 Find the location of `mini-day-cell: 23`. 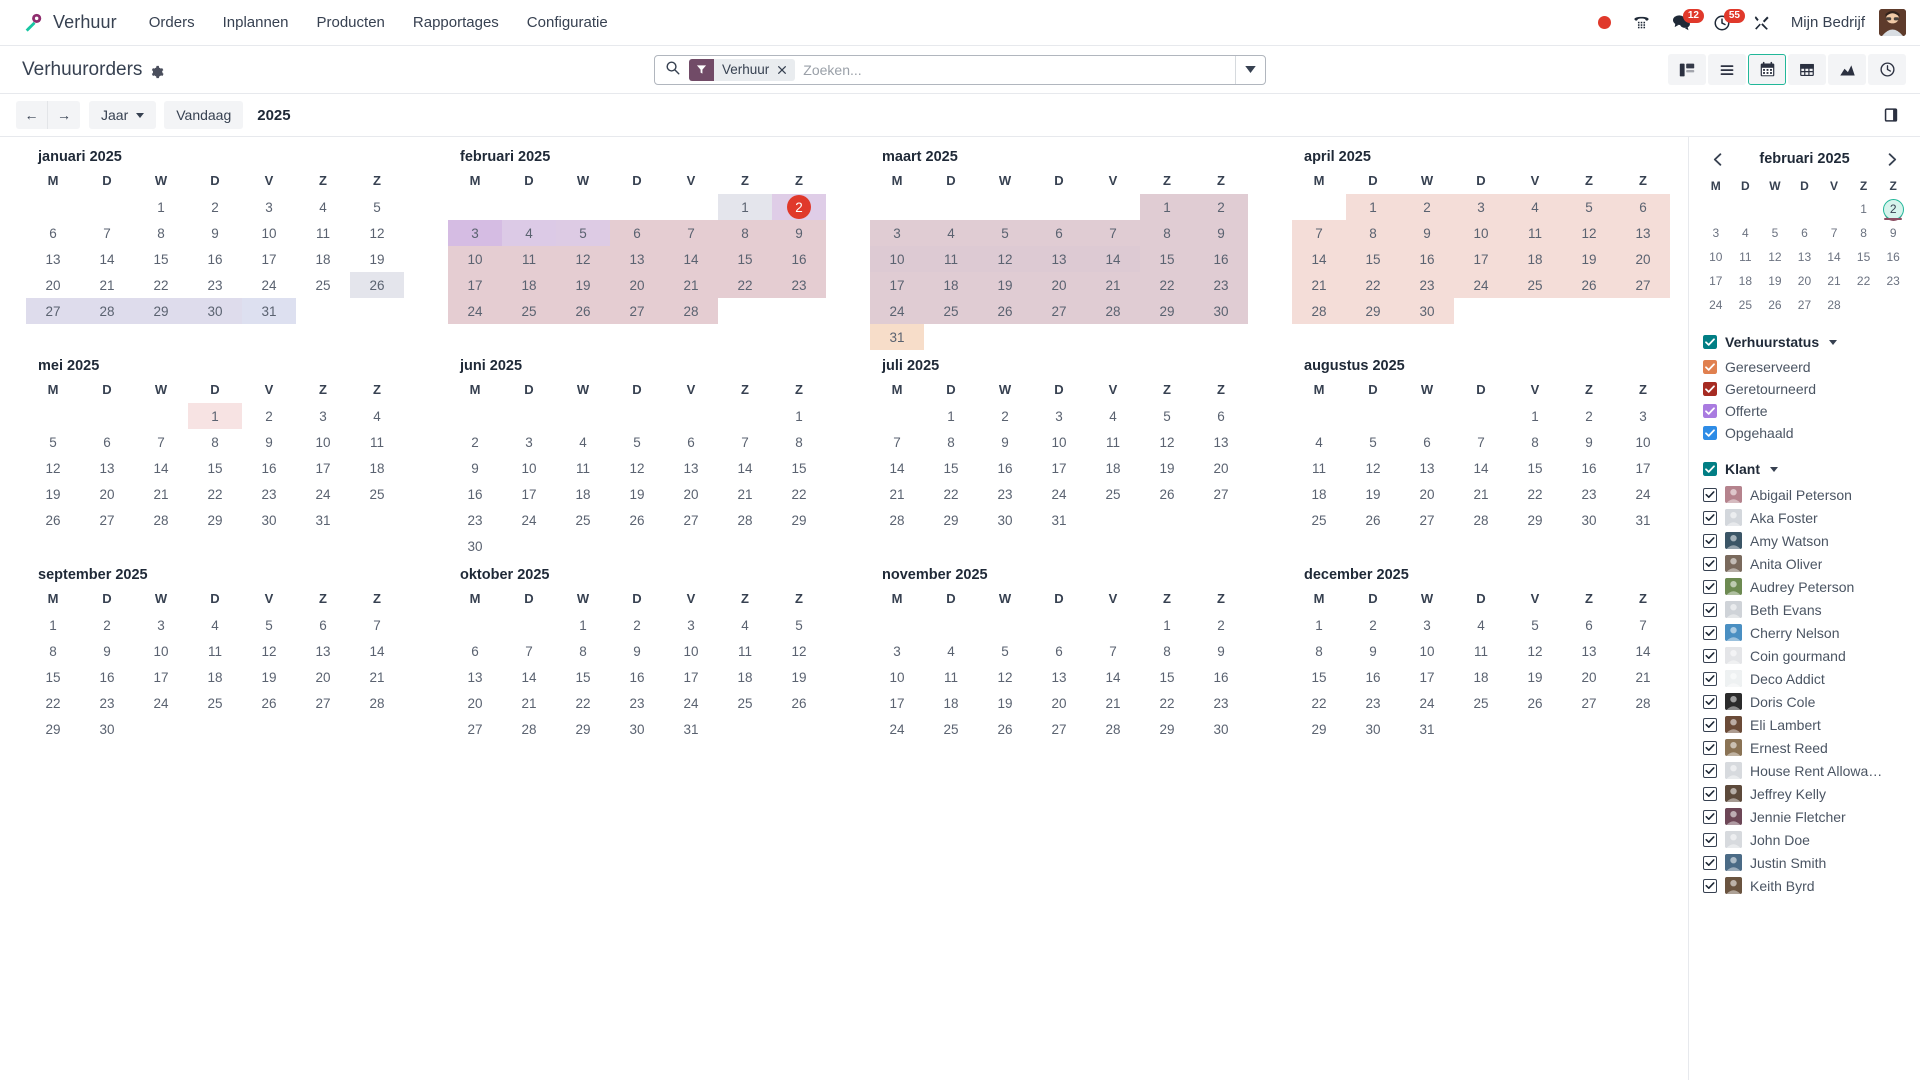

mini-day-cell: 23 is located at coordinates (1893, 281).